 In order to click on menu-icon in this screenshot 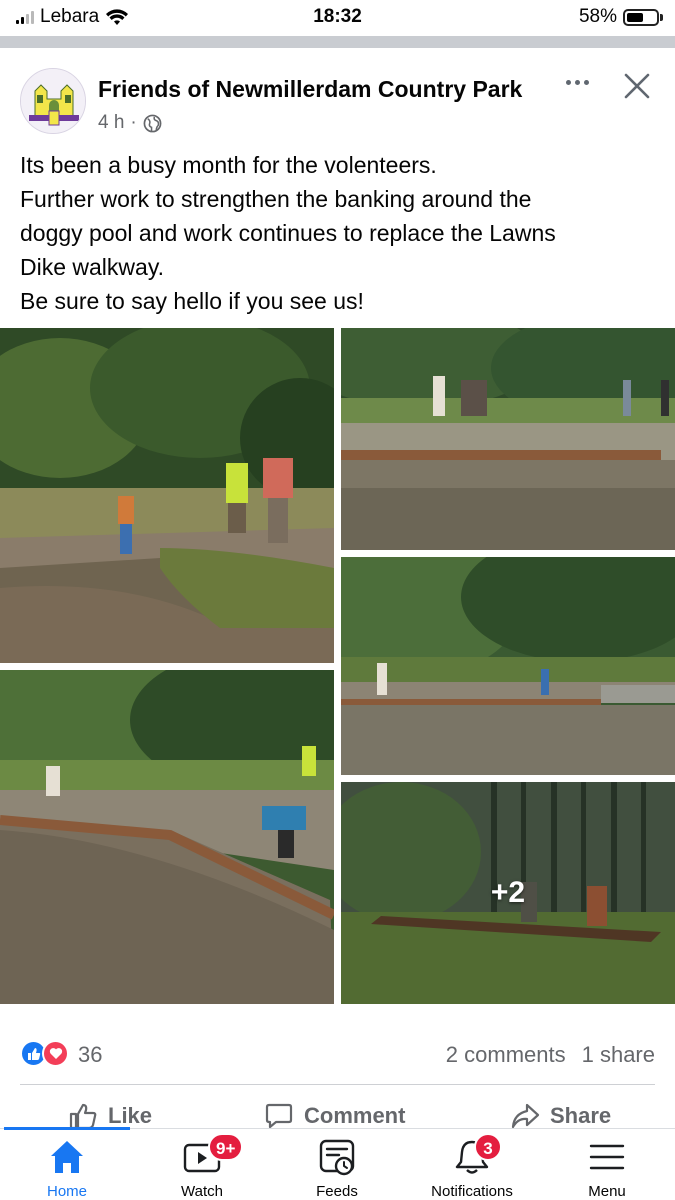, I will do `click(607, 1157)`.